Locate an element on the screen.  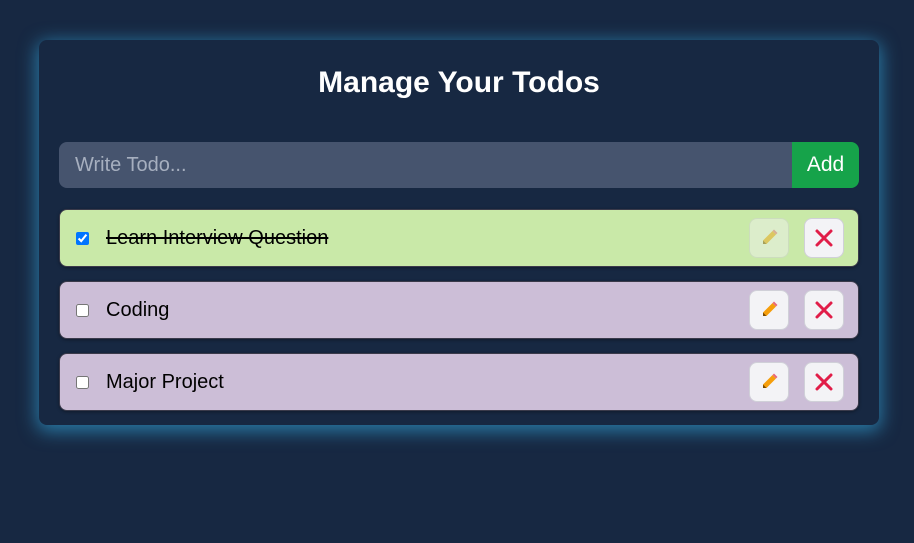
page-title: Manage Your Todos is located at coordinates (459, 82).